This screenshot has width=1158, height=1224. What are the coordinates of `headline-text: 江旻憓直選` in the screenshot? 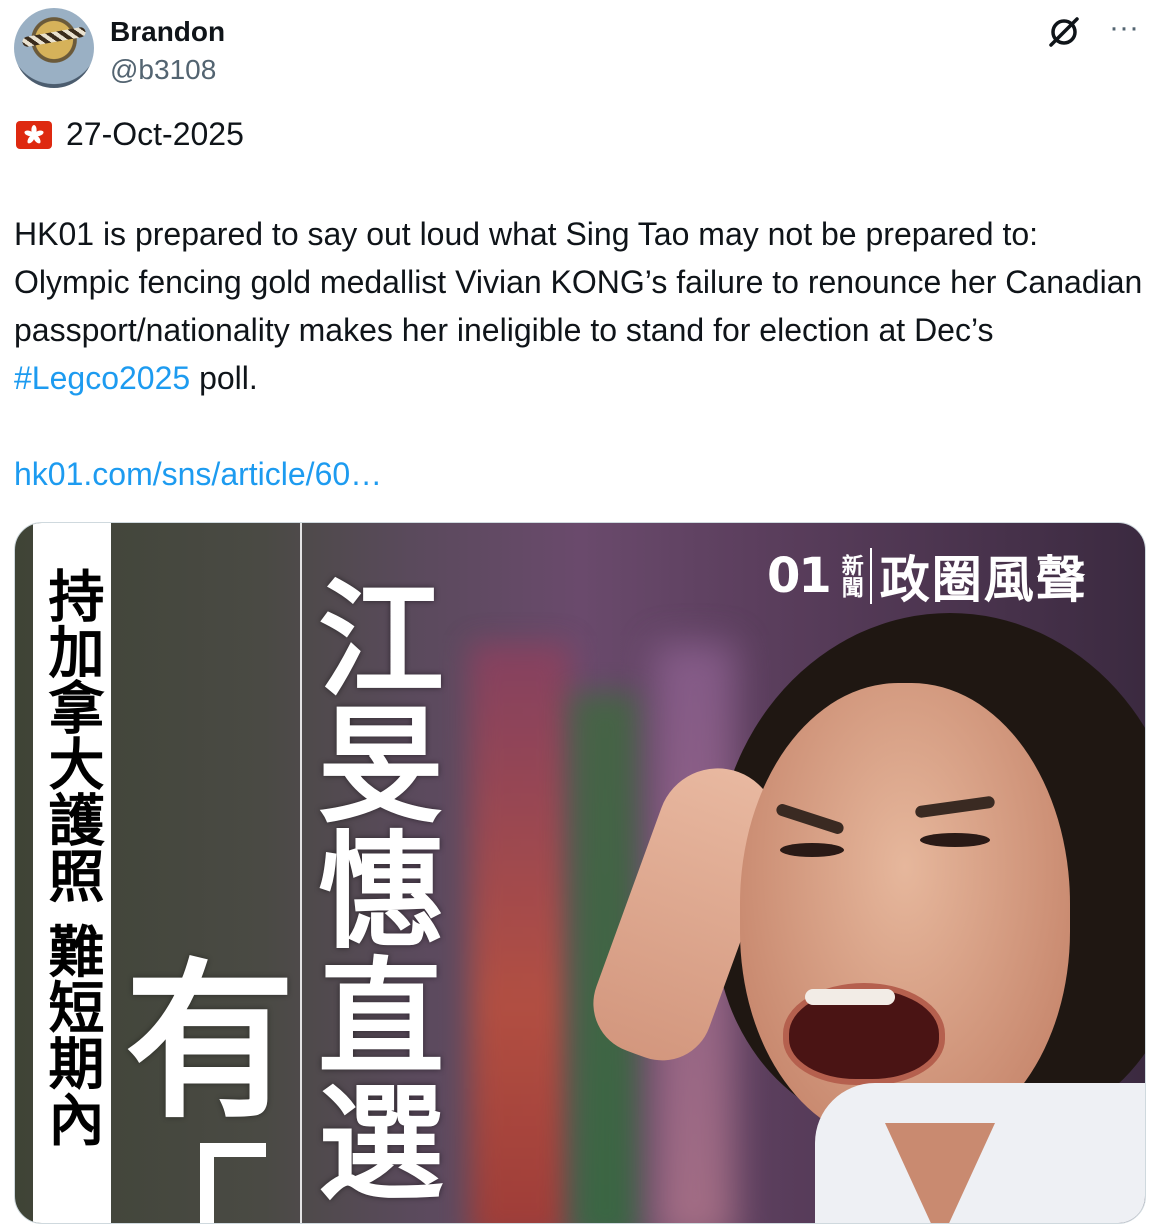 It's located at (370, 888).